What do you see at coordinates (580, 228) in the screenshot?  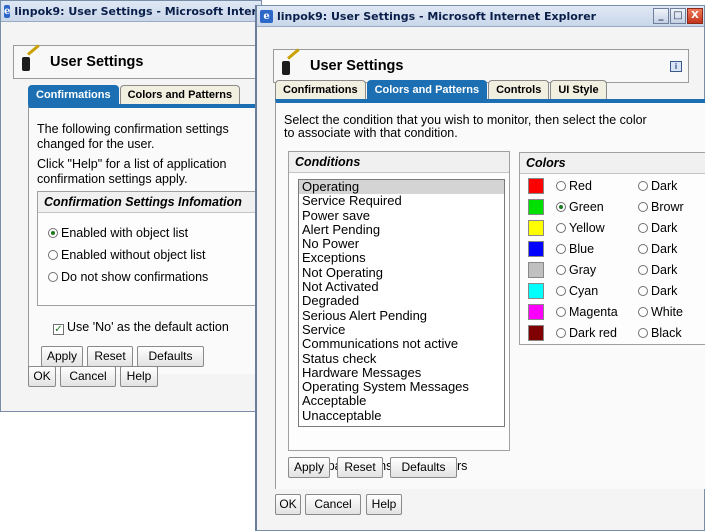 I see `color-radio: Yellow` at bounding box center [580, 228].